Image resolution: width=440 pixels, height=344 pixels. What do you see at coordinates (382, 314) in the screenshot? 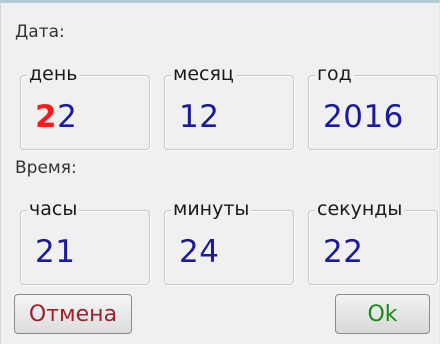
I see `ok-button: Ok` at bounding box center [382, 314].